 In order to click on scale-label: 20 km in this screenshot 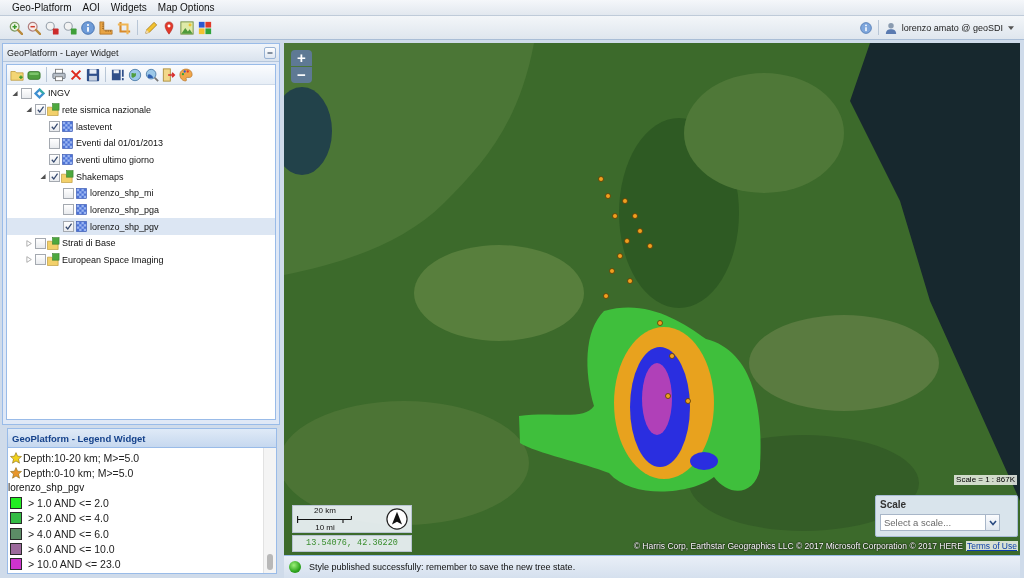, I will do `click(325, 510)`.